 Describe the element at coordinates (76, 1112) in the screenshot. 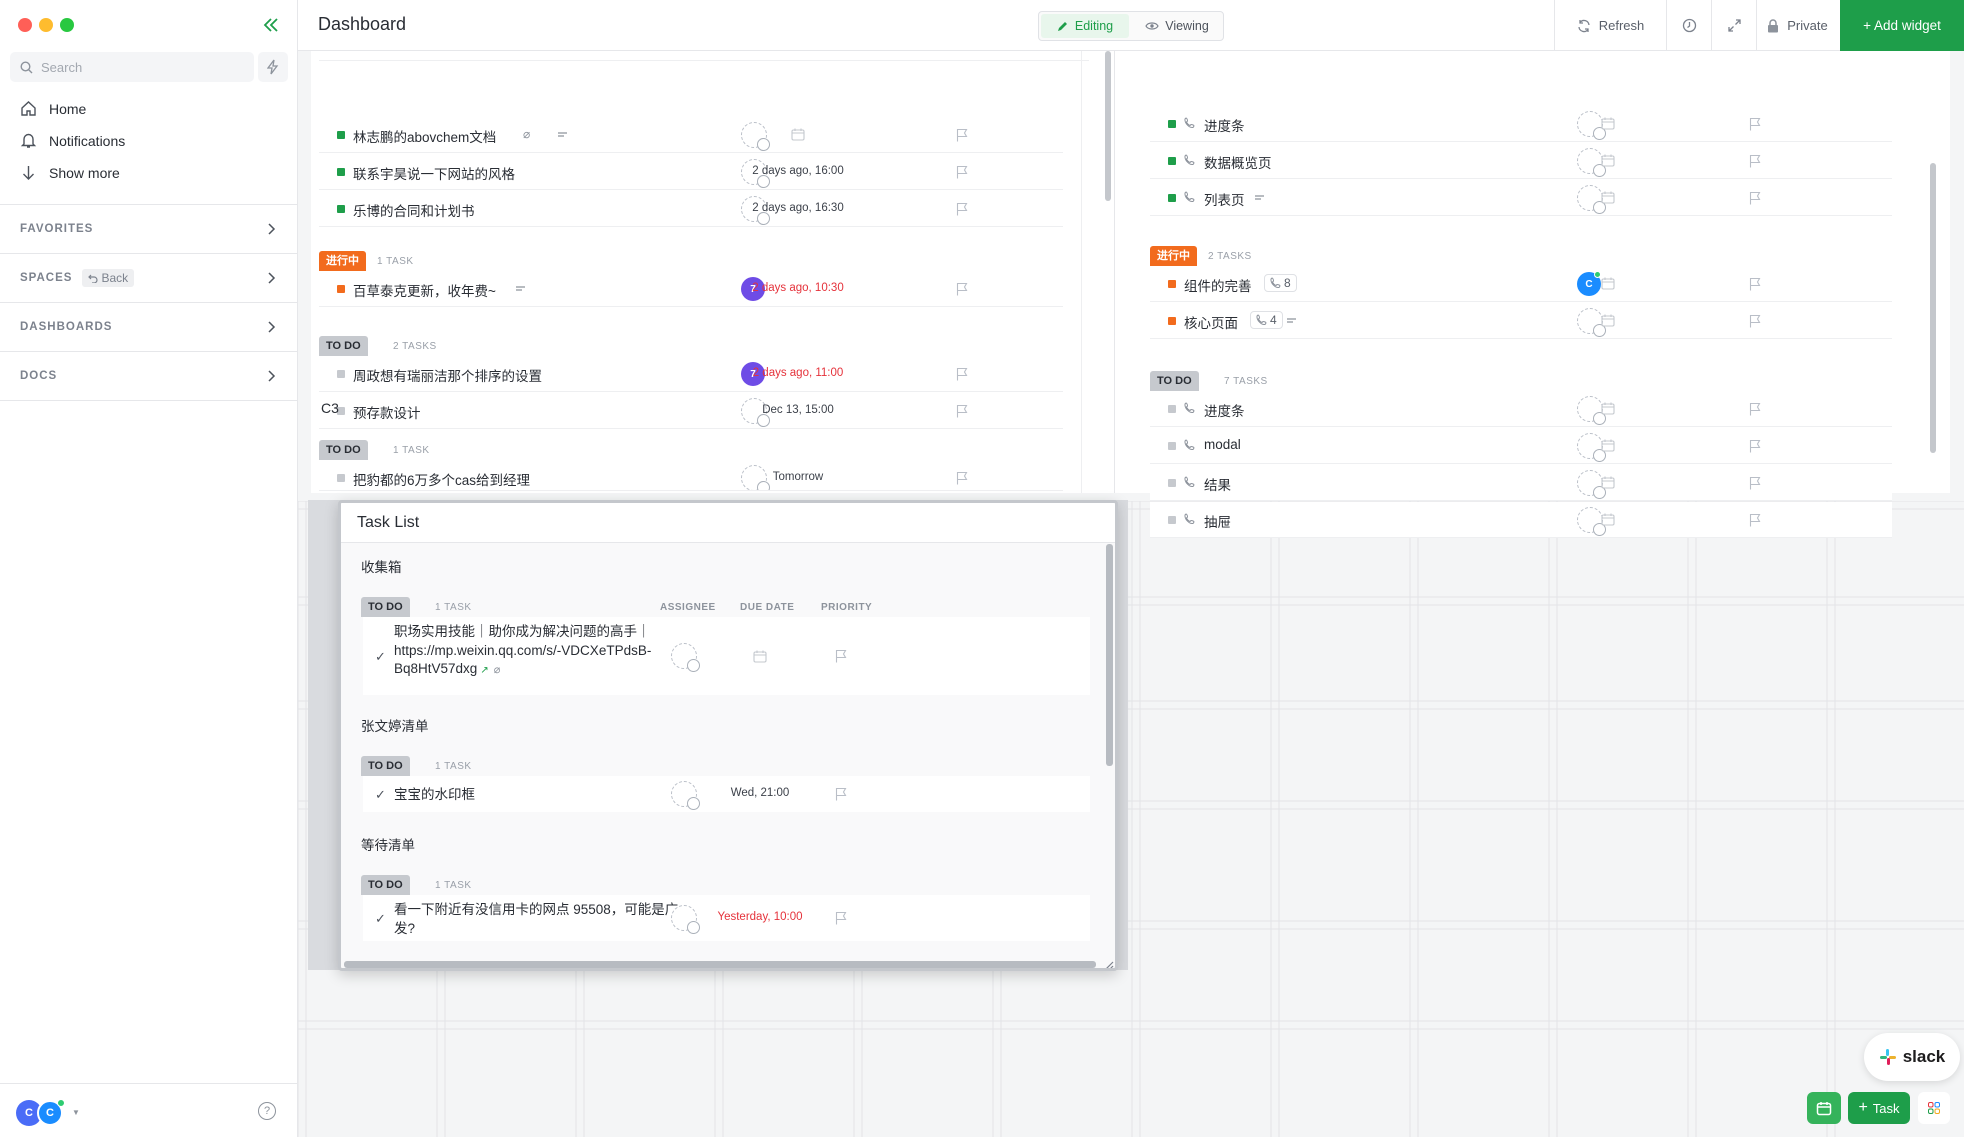

I see `user-menu-caret-icon: ▼` at that location.